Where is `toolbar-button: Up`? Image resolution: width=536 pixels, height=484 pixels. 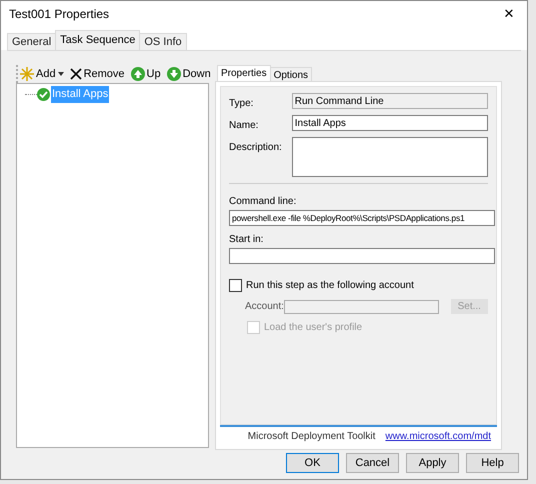 toolbar-button: Up is located at coordinates (145, 74).